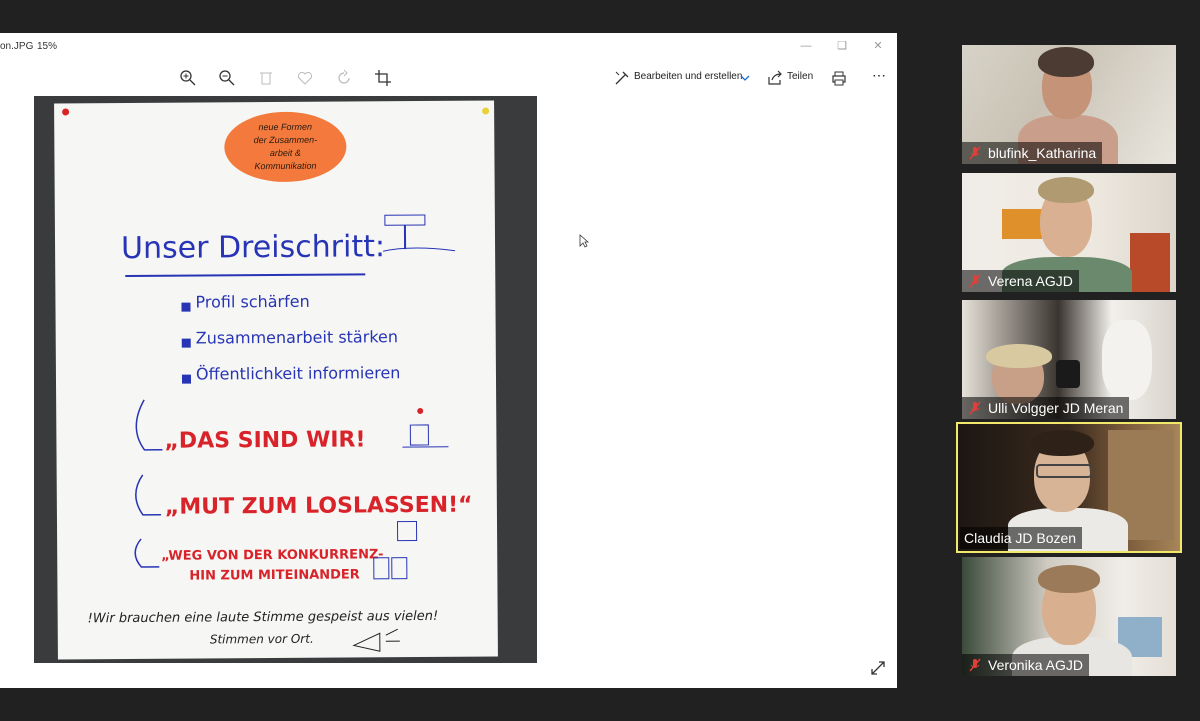 Image resolution: width=1200 pixels, height=721 pixels. Describe the element at coordinates (1069, 104) in the screenshot. I see `video-tile: blufink_Katharina` at that location.